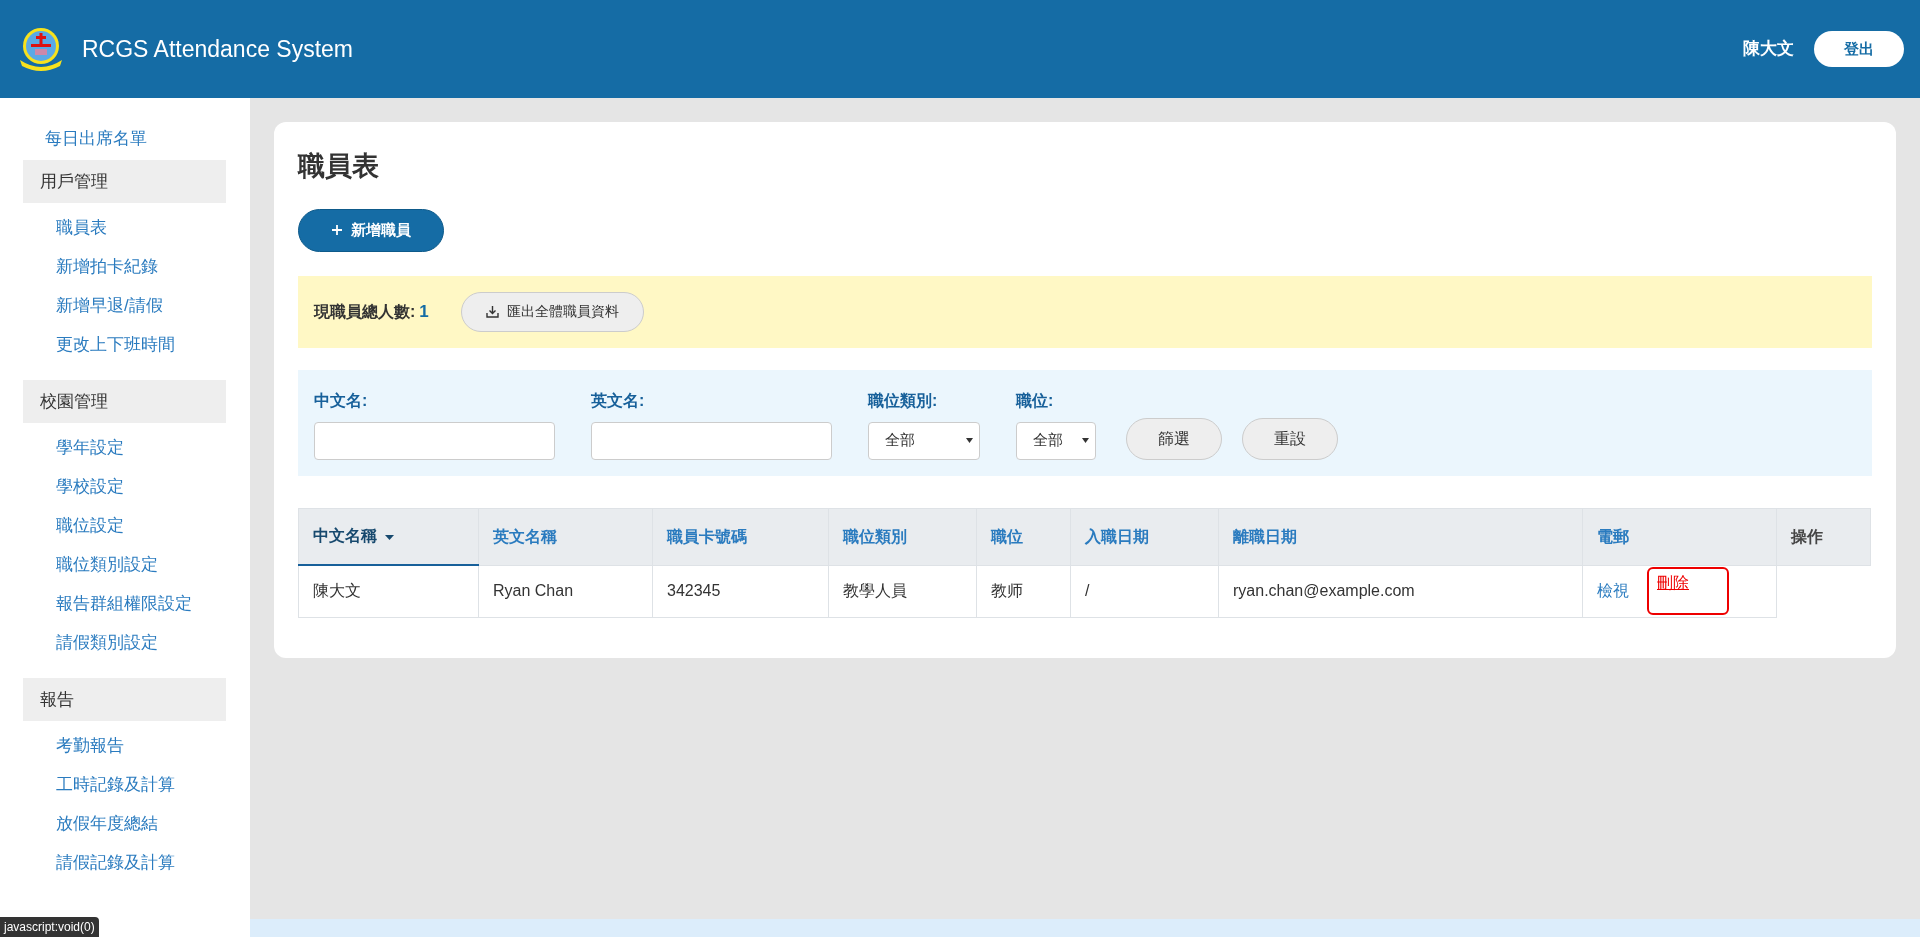  I want to click on table-cell: 教师, so click(1023, 591).